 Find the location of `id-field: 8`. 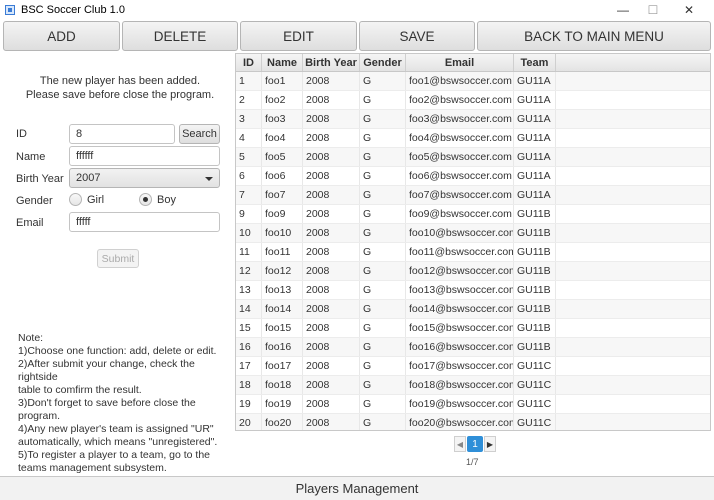

id-field: 8 is located at coordinates (122, 134).